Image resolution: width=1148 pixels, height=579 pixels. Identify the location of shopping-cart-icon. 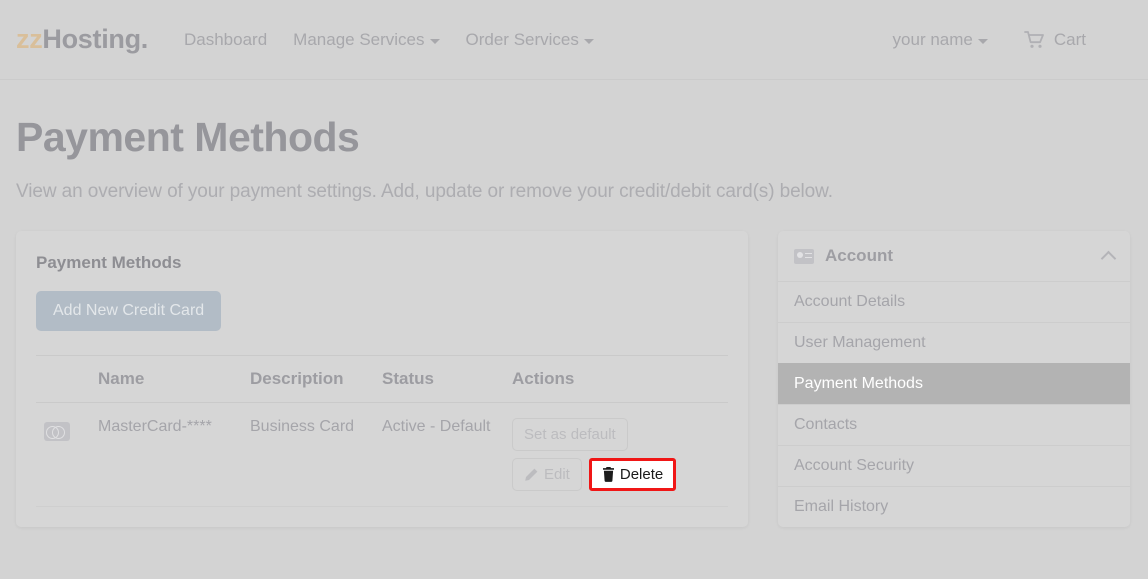
(1034, 39).